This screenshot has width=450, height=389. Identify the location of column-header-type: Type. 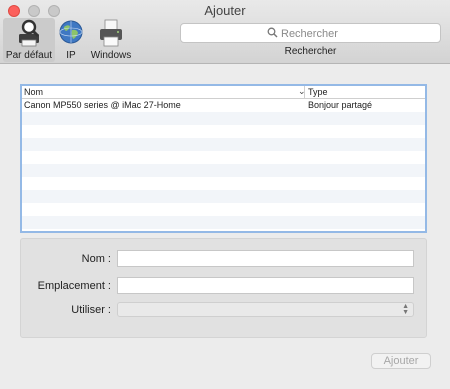
(318, 92).